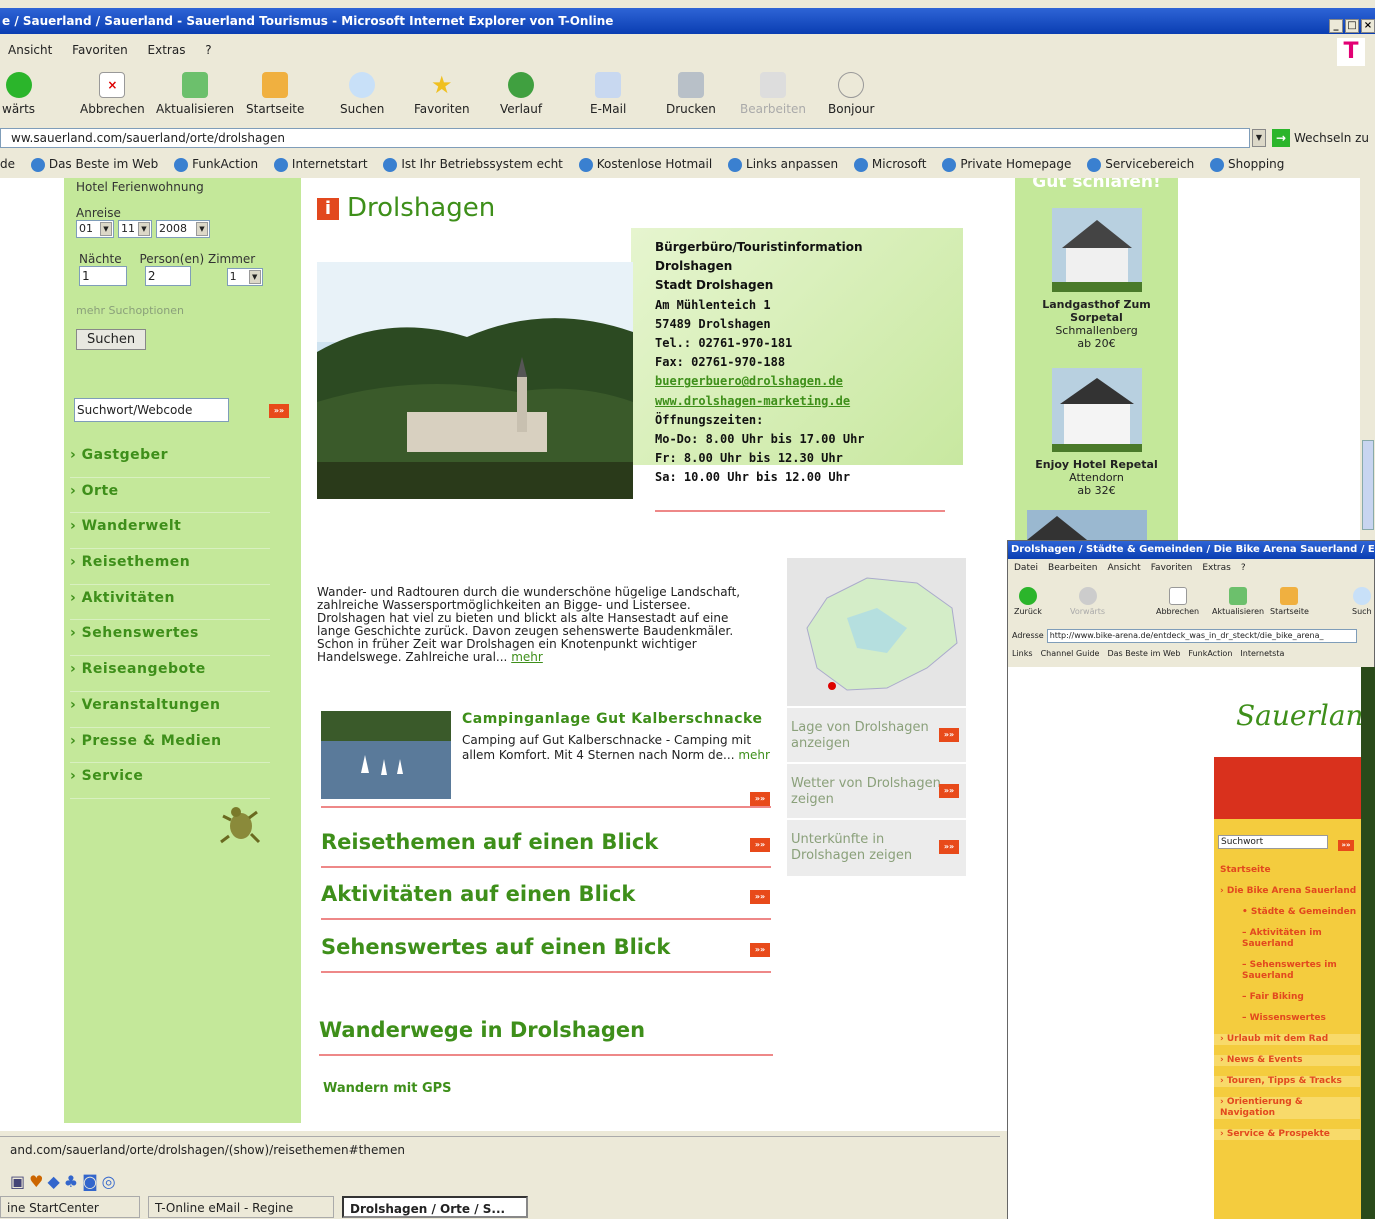 The image size is (1375, 1219). Describe the element at coordinates (1290, 939) in the screenshot. I see `sidebar-nav-item: – Aktivitäten im Sauerland` at that location.